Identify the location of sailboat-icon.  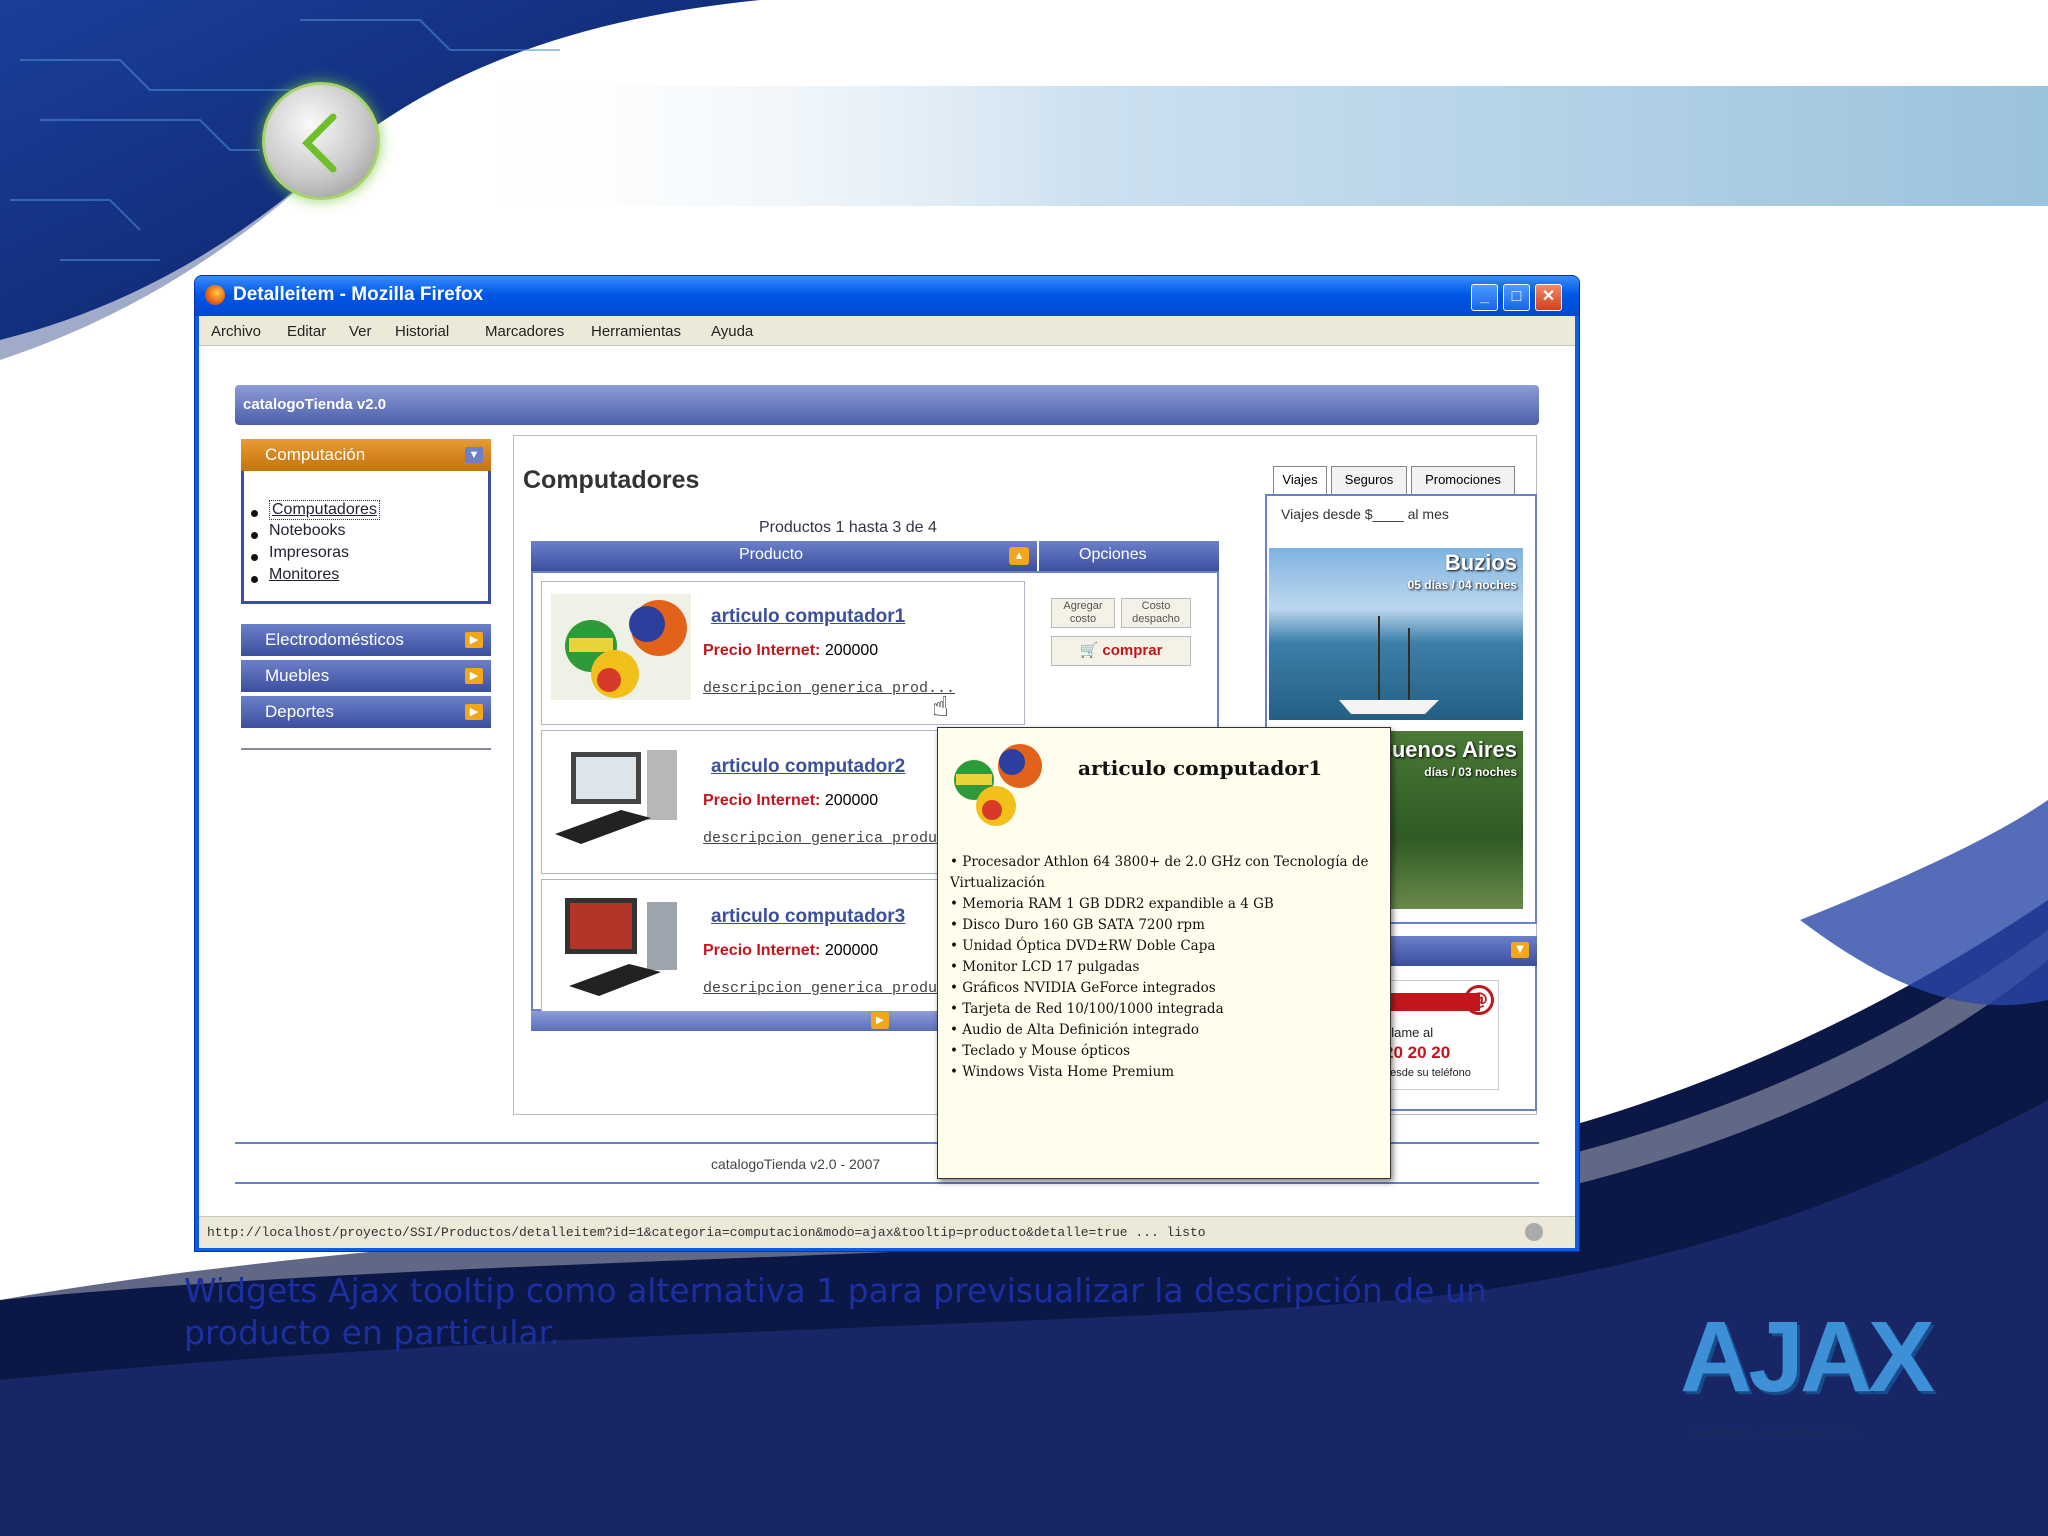
(1389, 665).